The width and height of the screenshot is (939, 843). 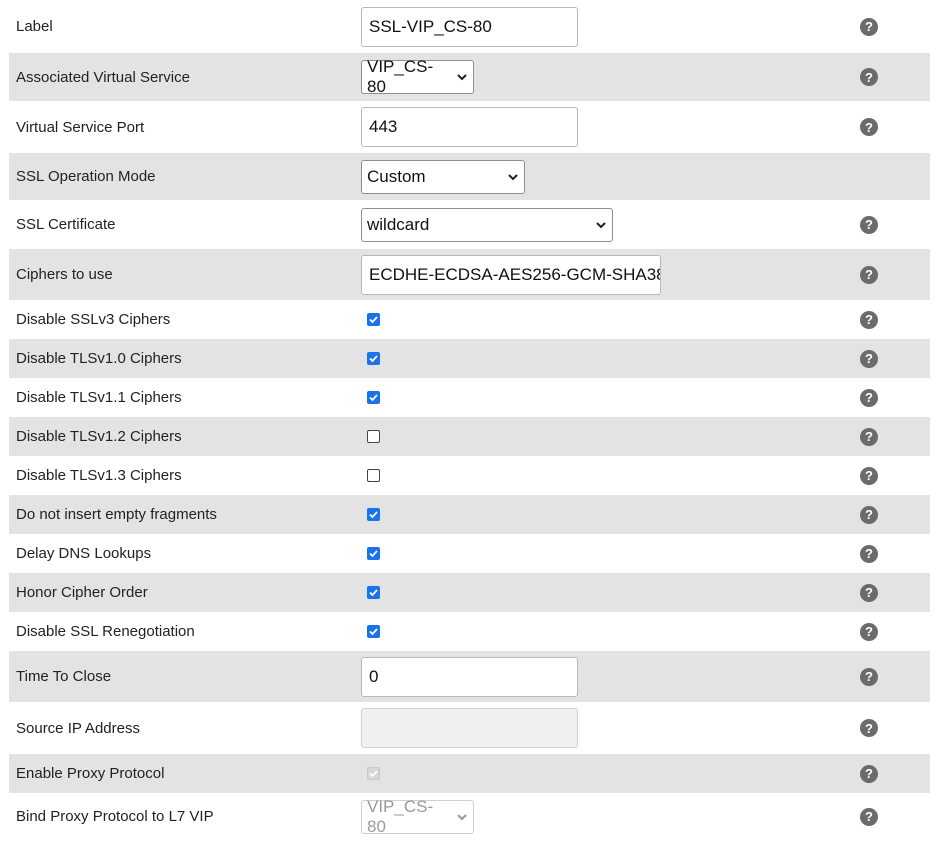 I want to click on time-to-close-input: 0, so click(x=469, y=676).